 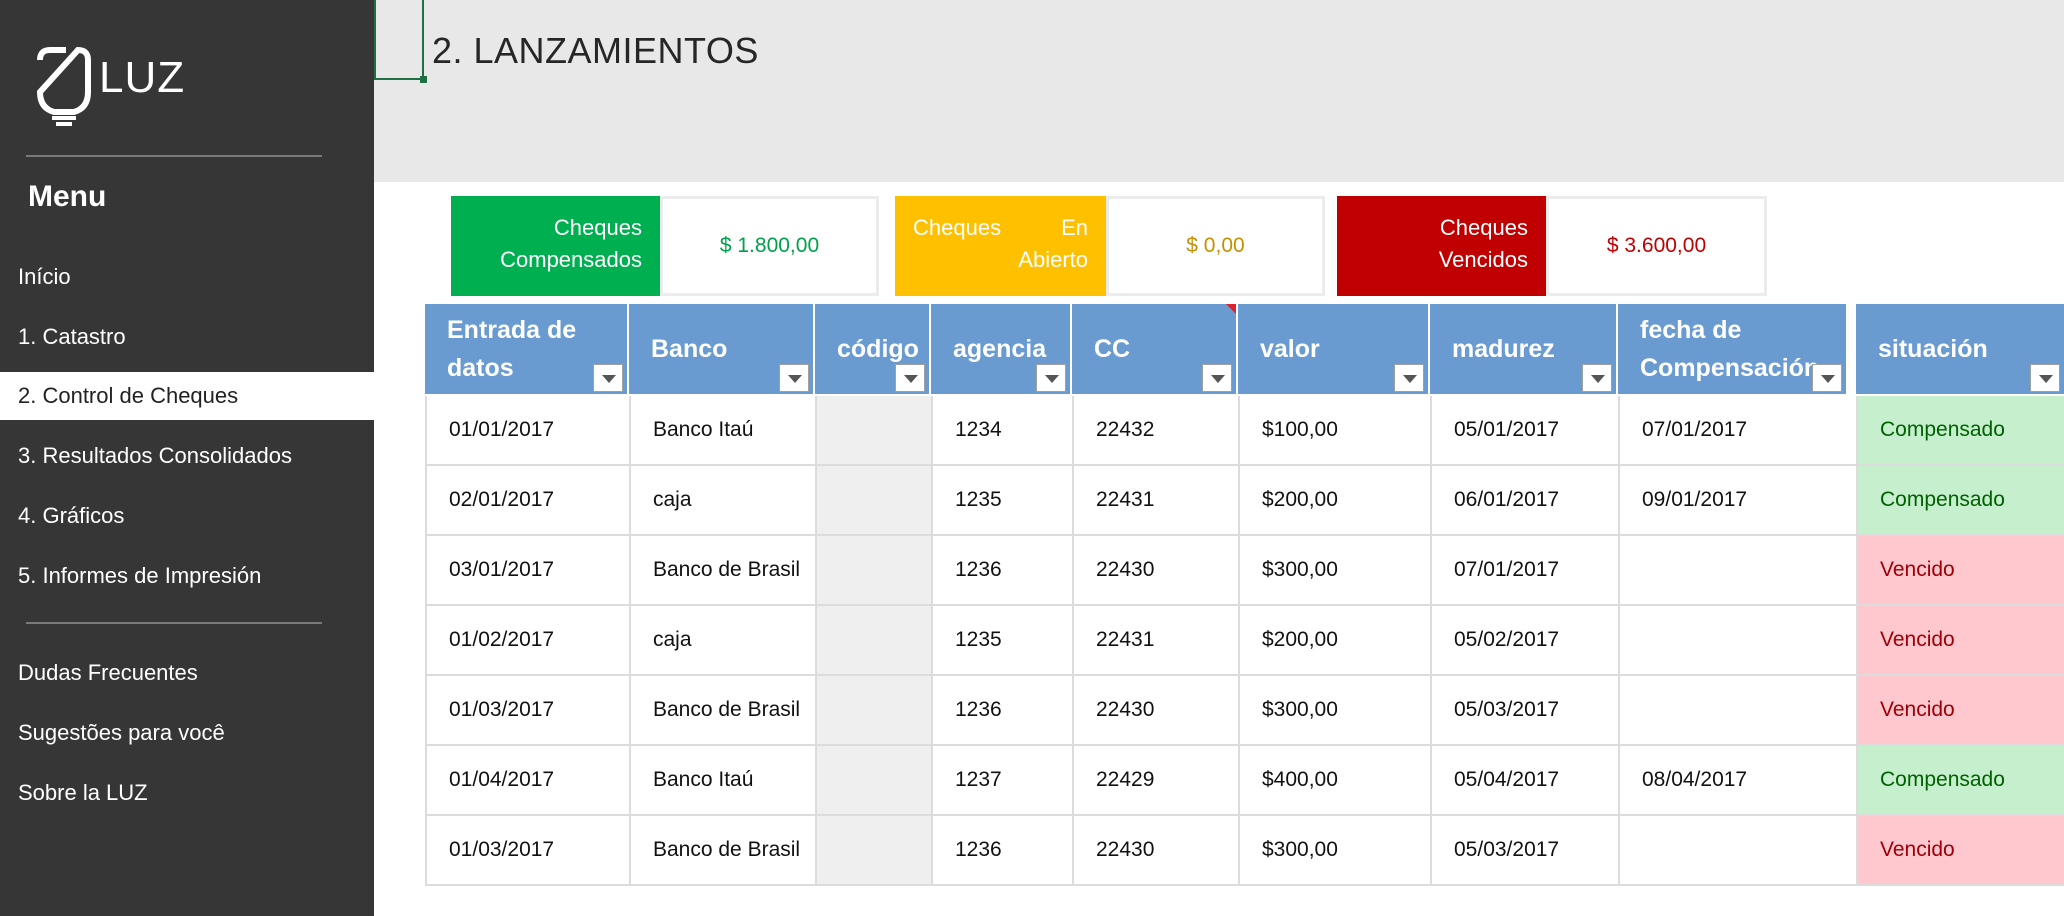 What do you see at coordinates (1737, 430) in the screenshot?
I see `cell-compensacion: 07/01/2017` at bounding box center [1737, 430].